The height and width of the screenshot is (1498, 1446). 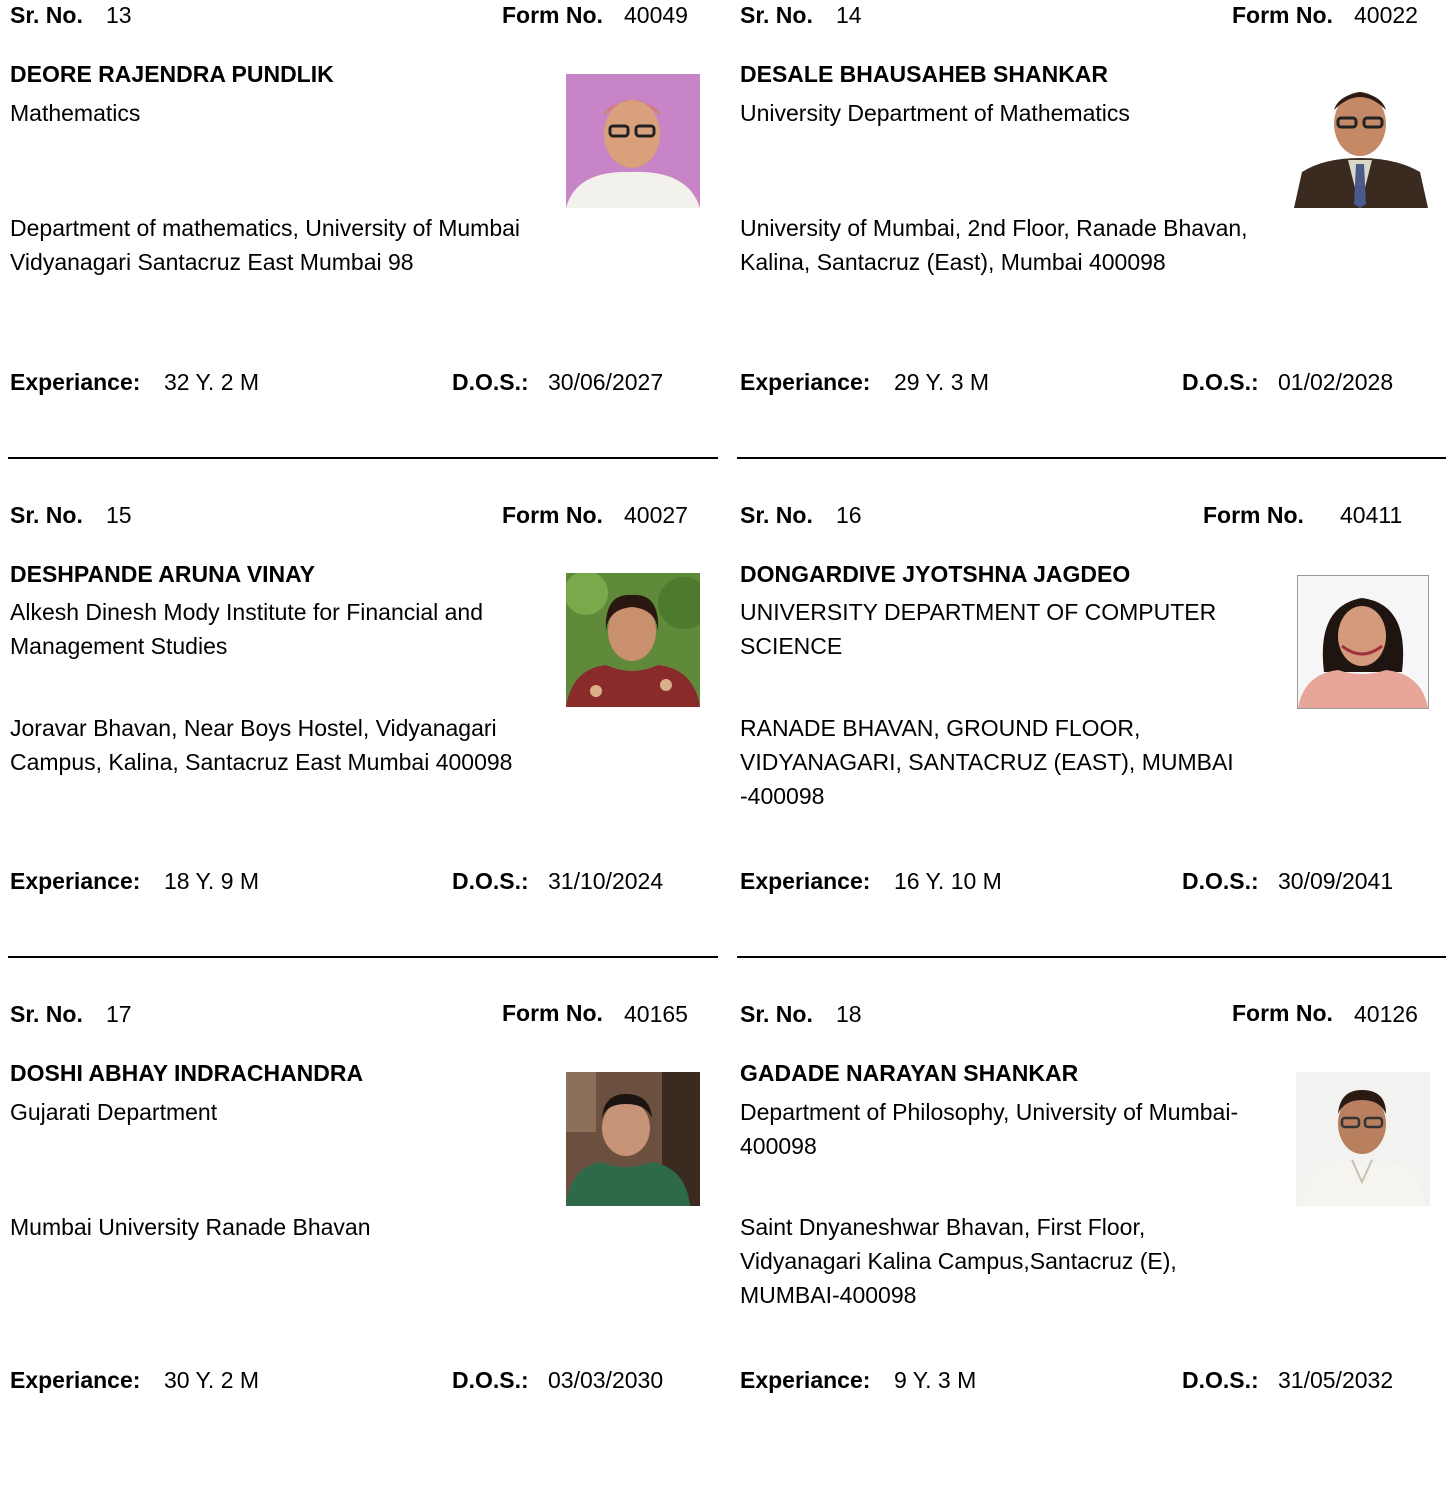 What do you see at coordinates (212, 1380) in the screenshot?
I see `experience-value: 30 Y. 2 M` at bounding box center [212, 1380].